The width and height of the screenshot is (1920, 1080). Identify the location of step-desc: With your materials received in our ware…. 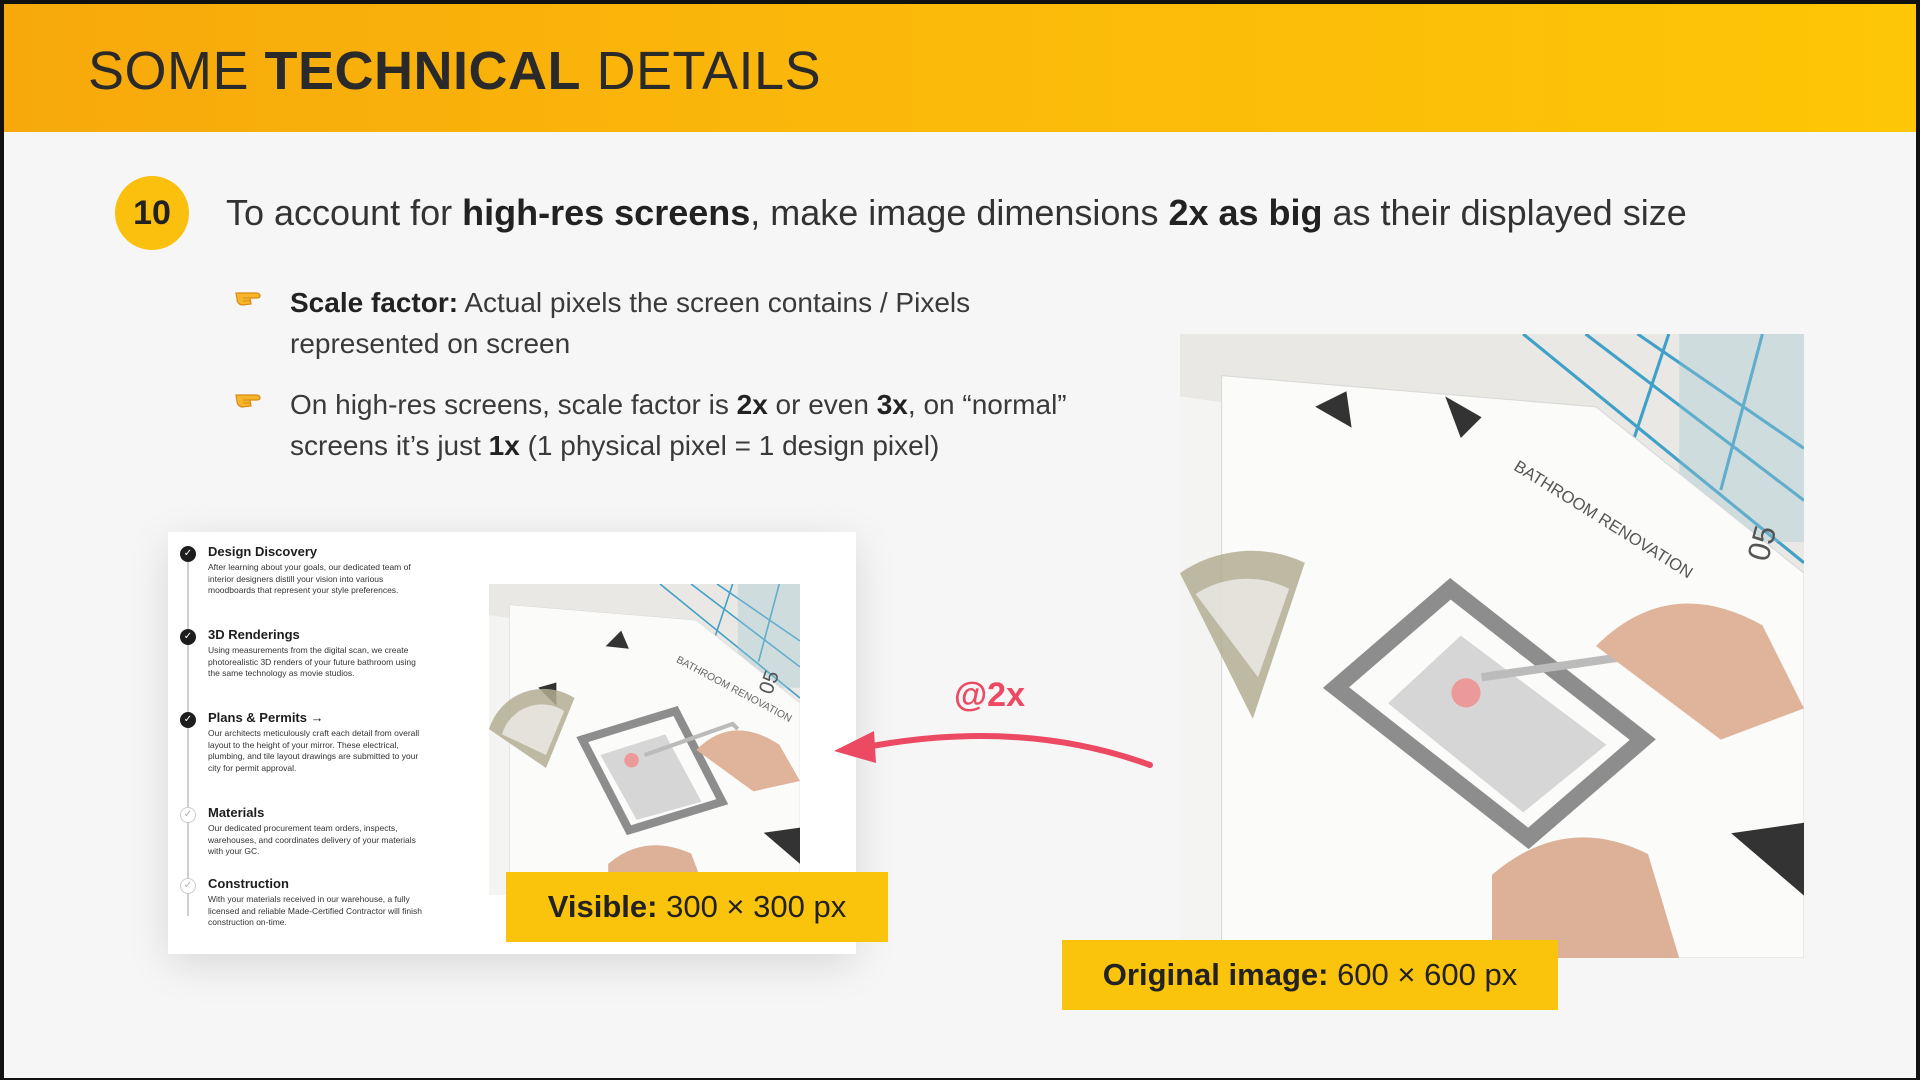
(315, 910).